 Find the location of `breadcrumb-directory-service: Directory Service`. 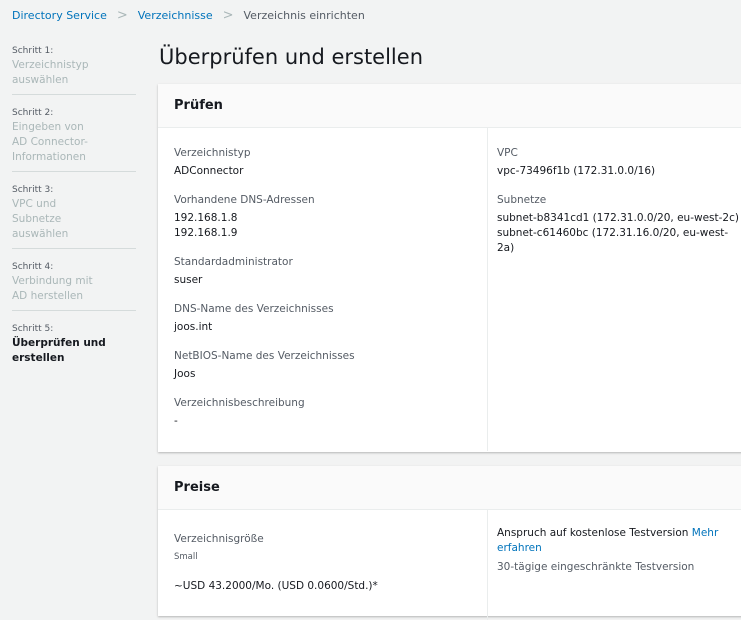

breadcrumb-directory-service: Directory Service is located at coordinates (59, 15).